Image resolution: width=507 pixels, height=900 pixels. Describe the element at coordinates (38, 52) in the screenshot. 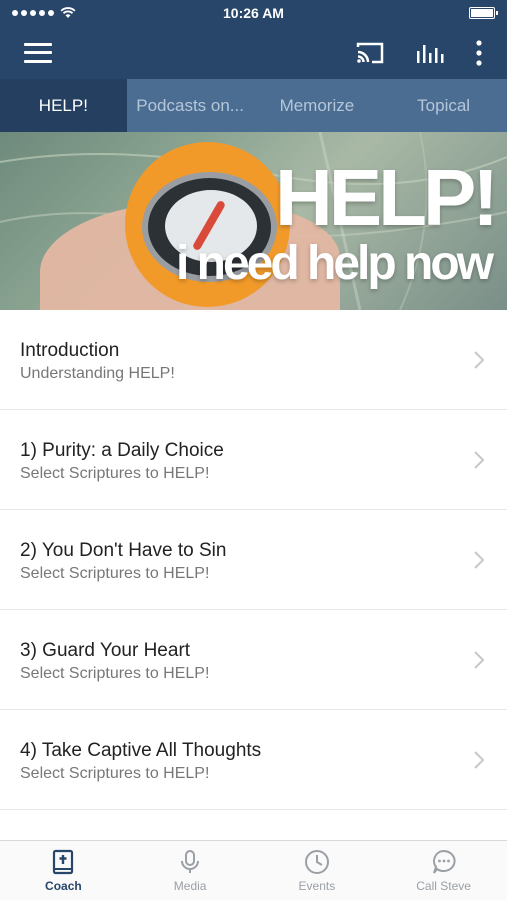

I see `menu-icon` at that location.